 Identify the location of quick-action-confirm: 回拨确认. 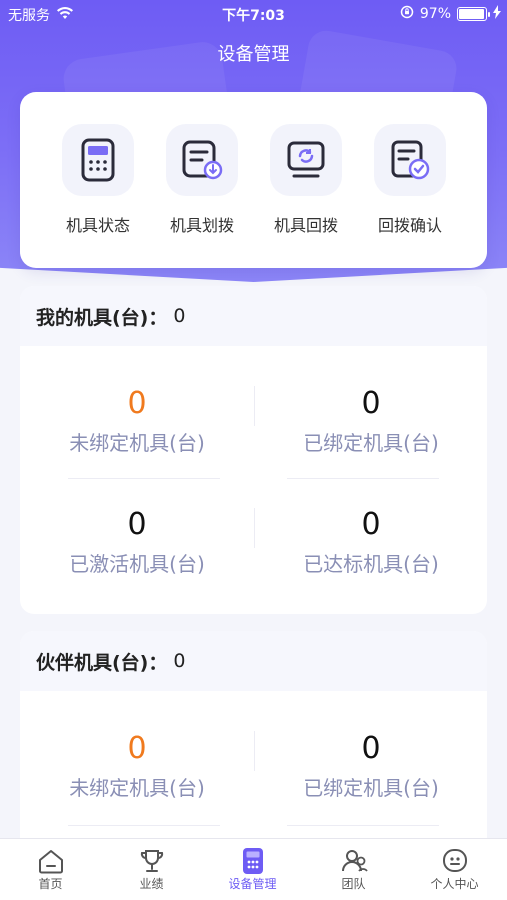
(410, 180).